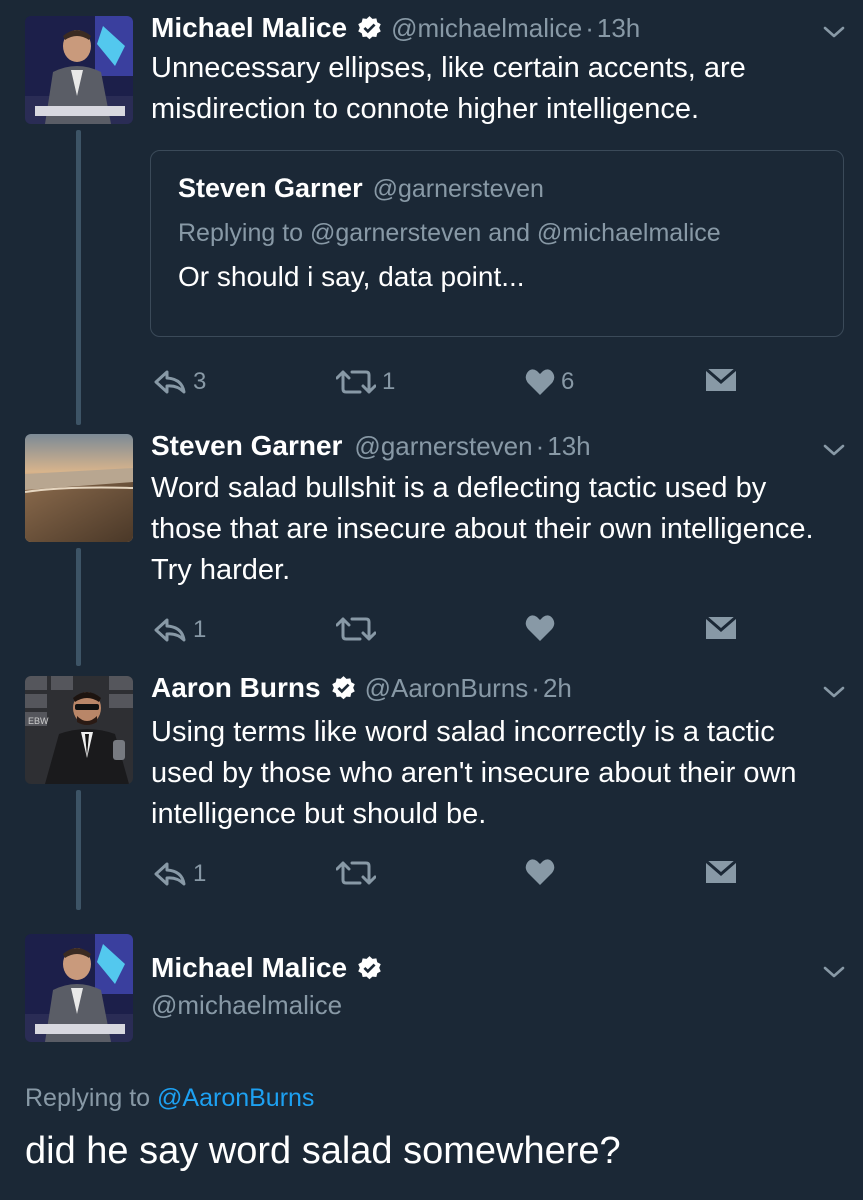 This screenshot has height=1200, width=863. I want to click on replying-to-link: @AaronBurns, so click(235, 1098).